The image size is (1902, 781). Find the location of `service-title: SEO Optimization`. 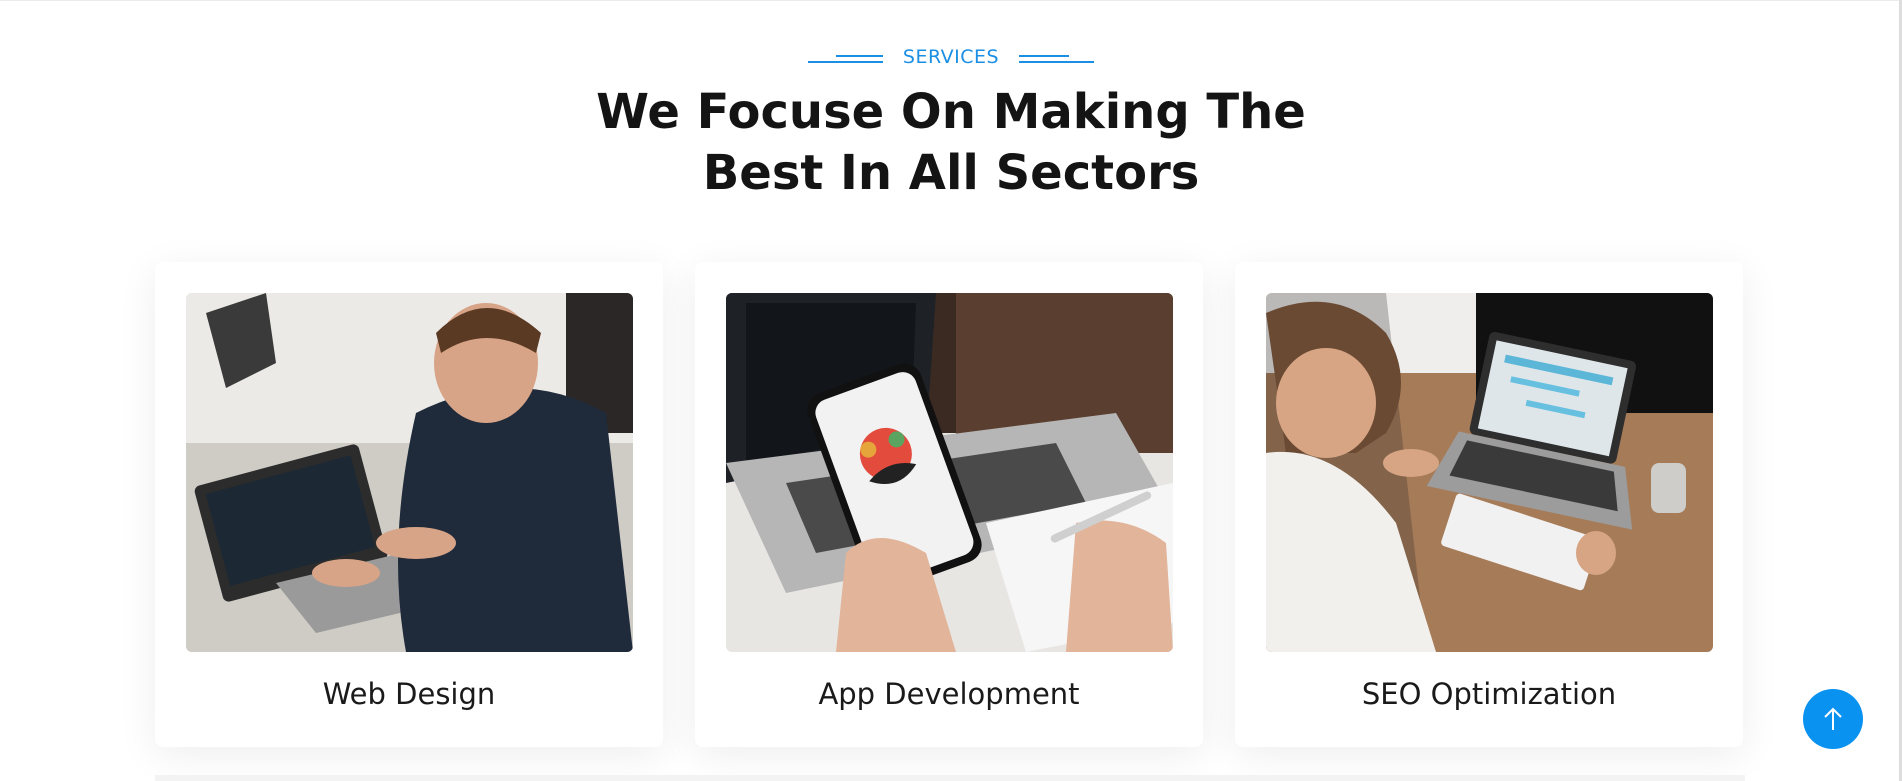

service-title: SEO Optimization is located at coordinates (1489, 694).